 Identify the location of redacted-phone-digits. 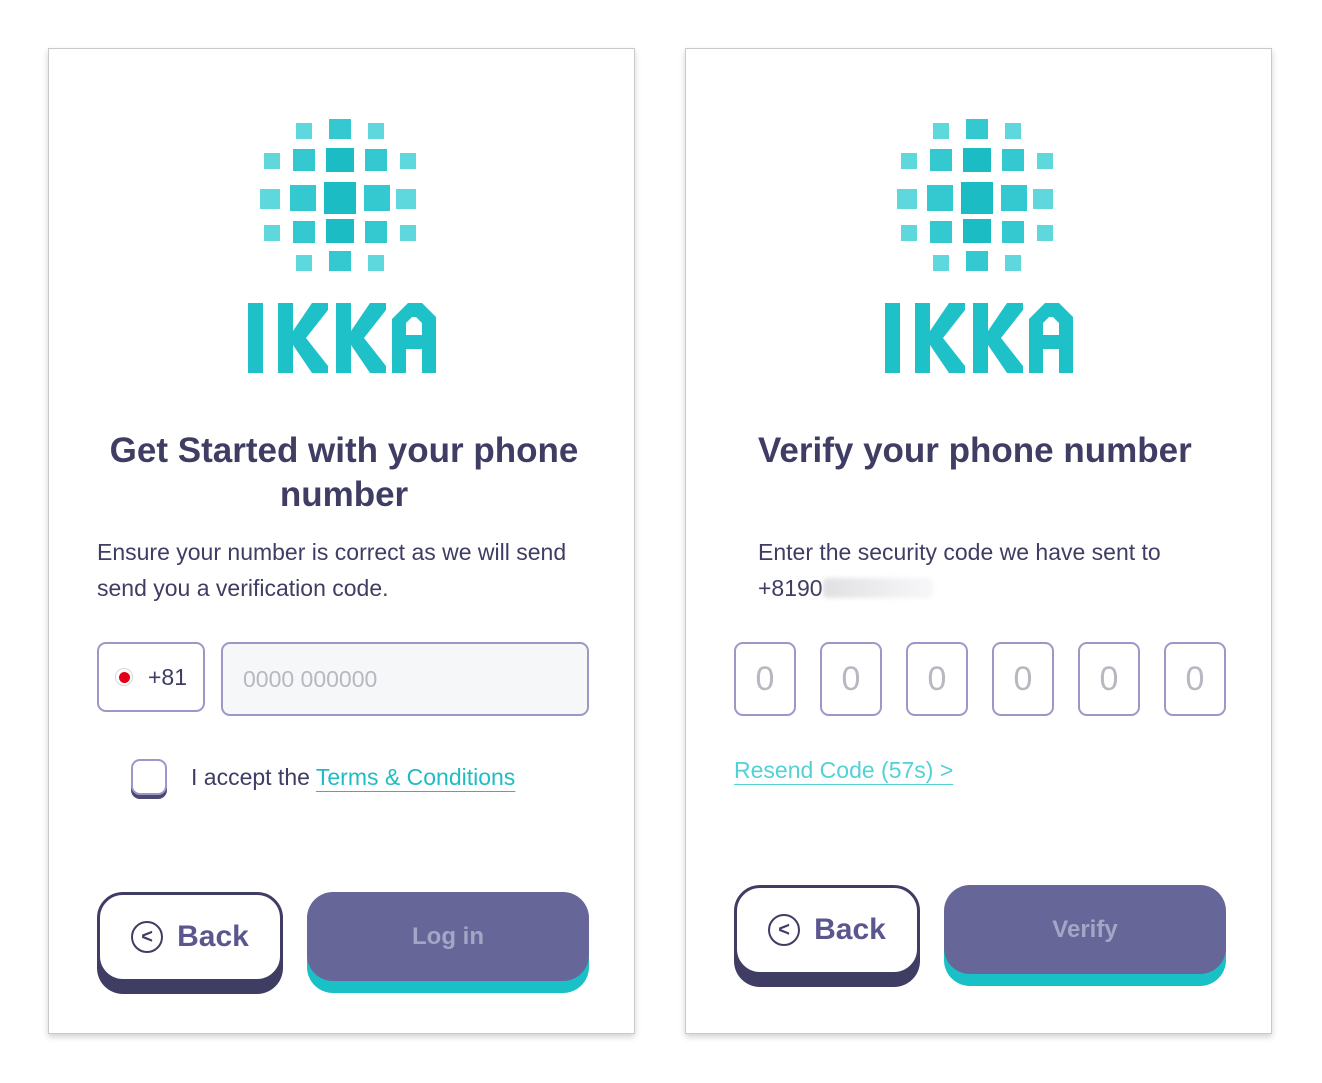
(877, 588).